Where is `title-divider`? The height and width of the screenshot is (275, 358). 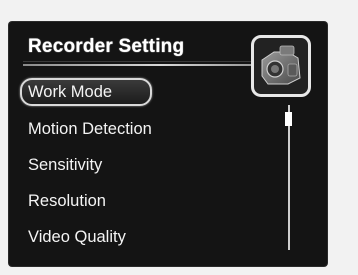
title-divider is located at coordinates (137, 63).